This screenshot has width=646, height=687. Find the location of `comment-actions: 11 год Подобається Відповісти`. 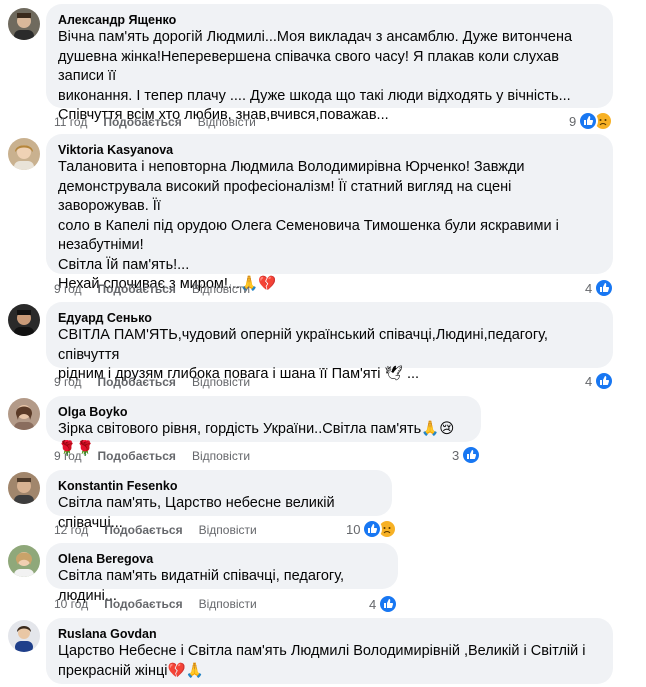

comment-actions: 11 год Подобається Відповісти is located at coordinates (155, 122).